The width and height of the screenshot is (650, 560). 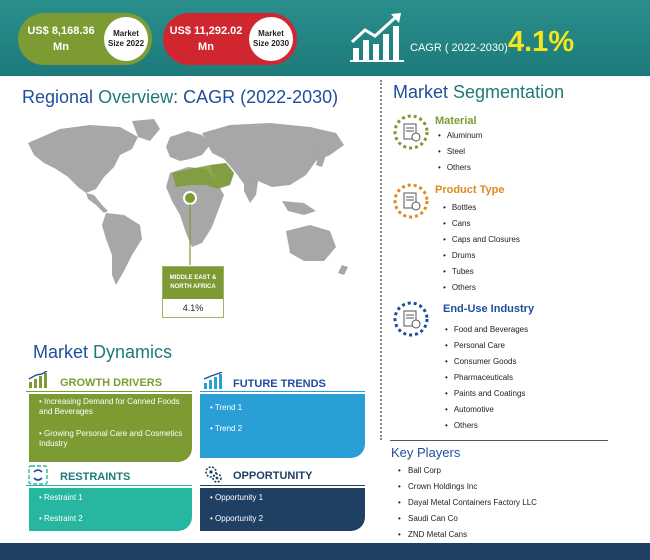 What do you see at coordinates (111, 383) in the screenshot?
I see `growth-drivers-heading: GROWTH DRIVERS` at bounding box center [111, 383].